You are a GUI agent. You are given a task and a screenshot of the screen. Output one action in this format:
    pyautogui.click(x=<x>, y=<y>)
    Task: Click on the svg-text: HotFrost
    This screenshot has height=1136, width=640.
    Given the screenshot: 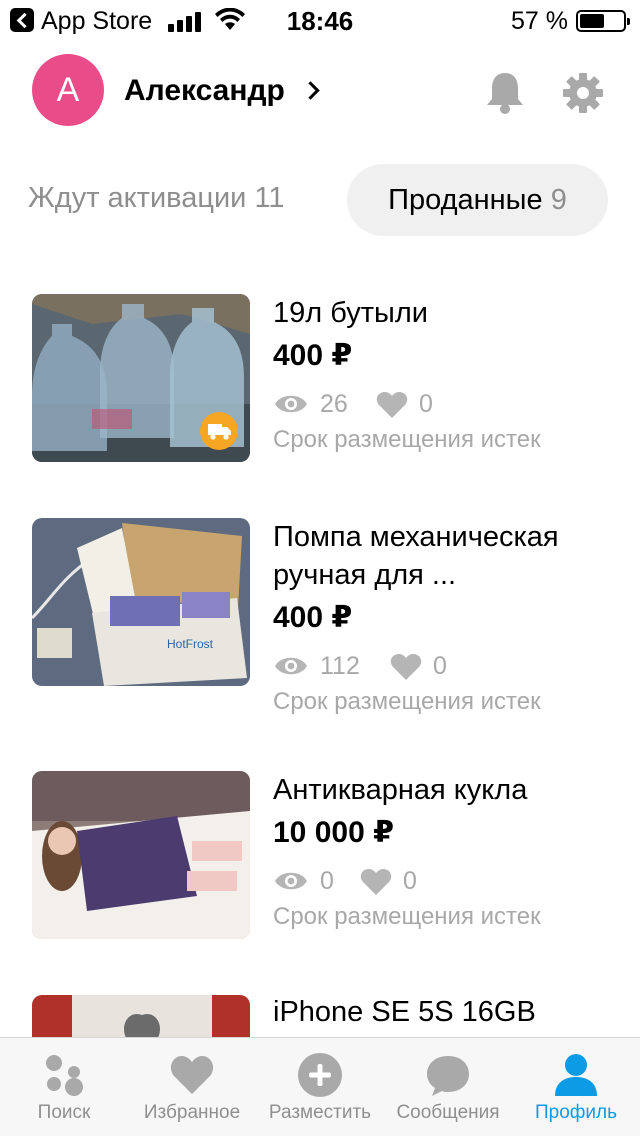 What is the action you would take?
    pyautogui.click(x=190, y=644)
    